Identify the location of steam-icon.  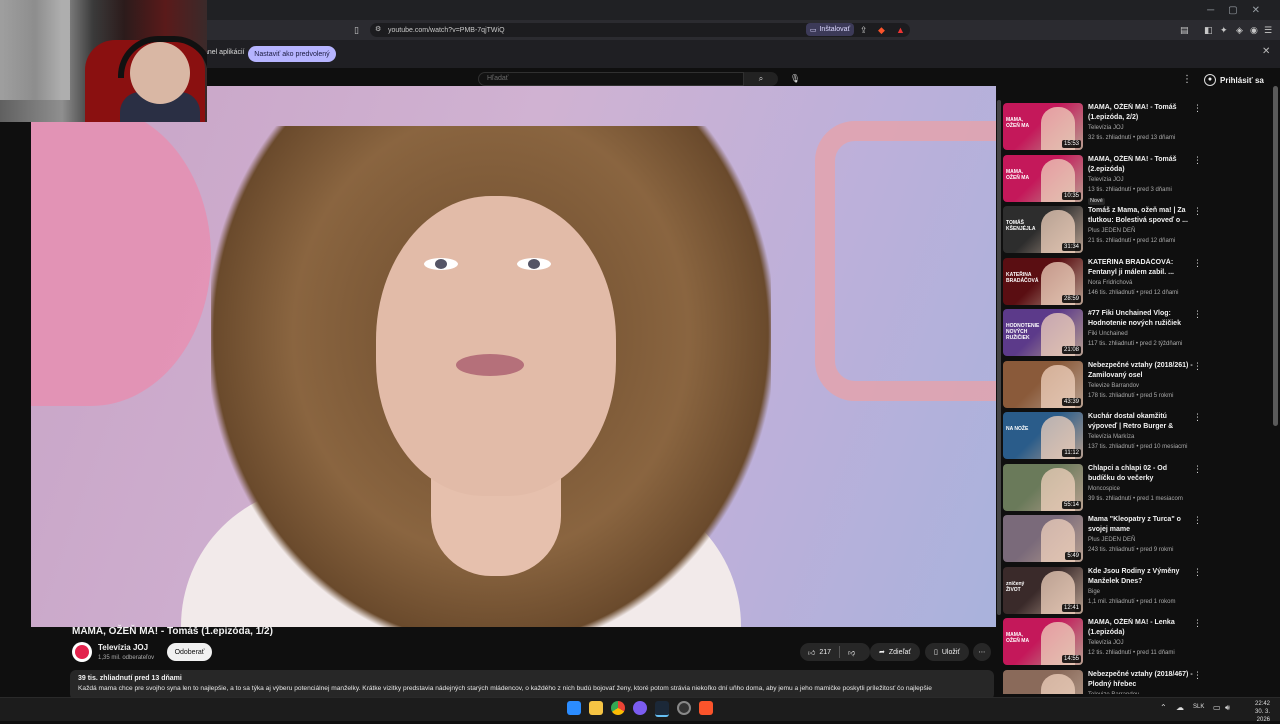
(662, 709).